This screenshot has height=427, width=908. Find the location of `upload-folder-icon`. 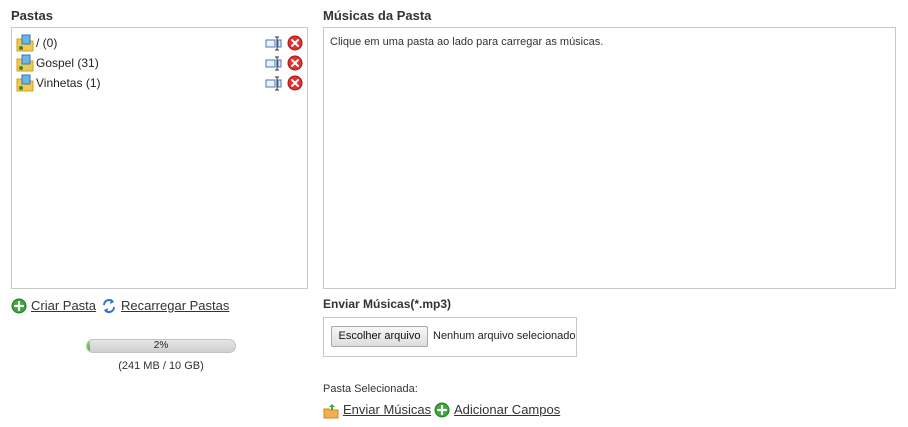

upload-folder-icon is located at coordinates (331, 411).